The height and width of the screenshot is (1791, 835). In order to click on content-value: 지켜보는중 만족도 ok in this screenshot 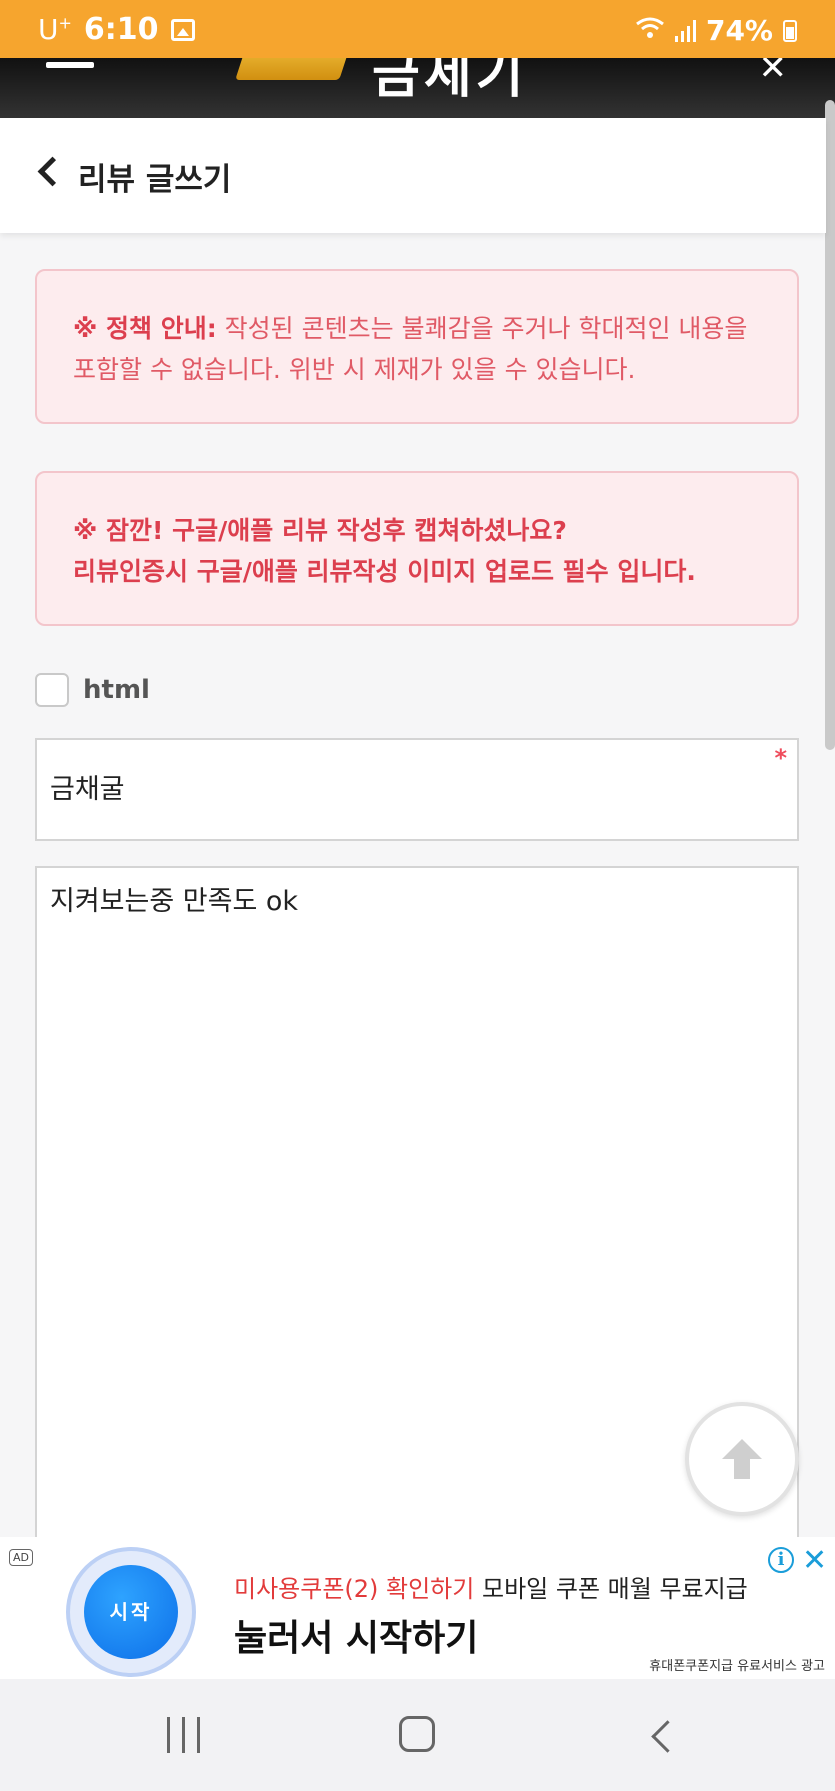, I will do `click(174, 901)`.